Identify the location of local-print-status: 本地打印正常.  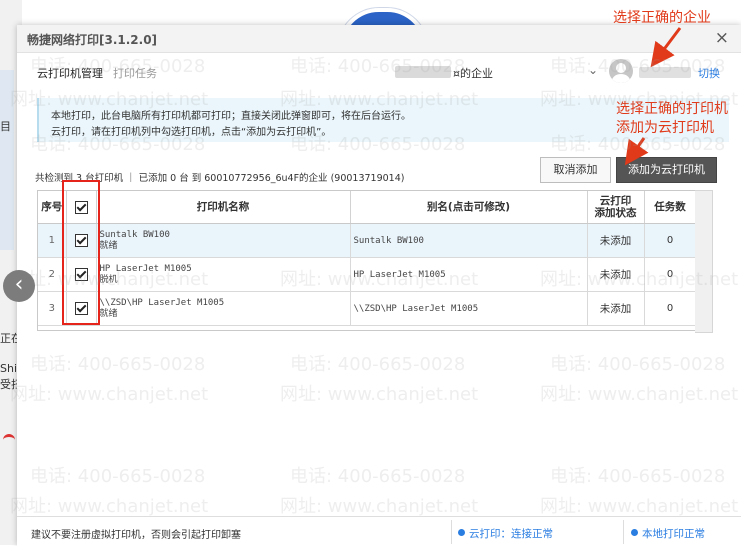
(668, 533).